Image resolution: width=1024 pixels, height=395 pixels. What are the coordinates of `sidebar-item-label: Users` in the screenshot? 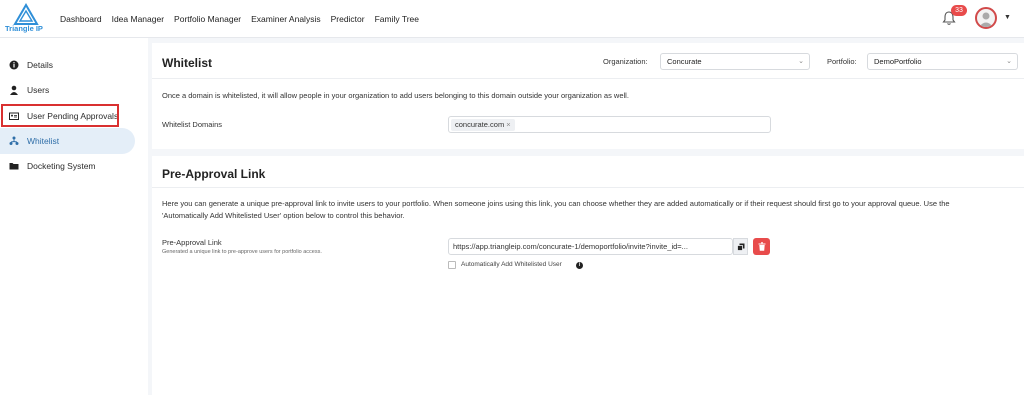 It's located at (38, 90).